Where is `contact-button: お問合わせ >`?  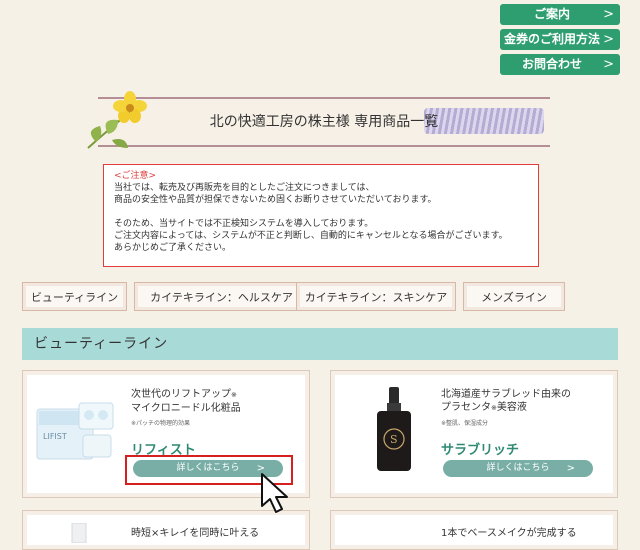
contact-button: お問合わせ > is located at coordinates (560, 64).